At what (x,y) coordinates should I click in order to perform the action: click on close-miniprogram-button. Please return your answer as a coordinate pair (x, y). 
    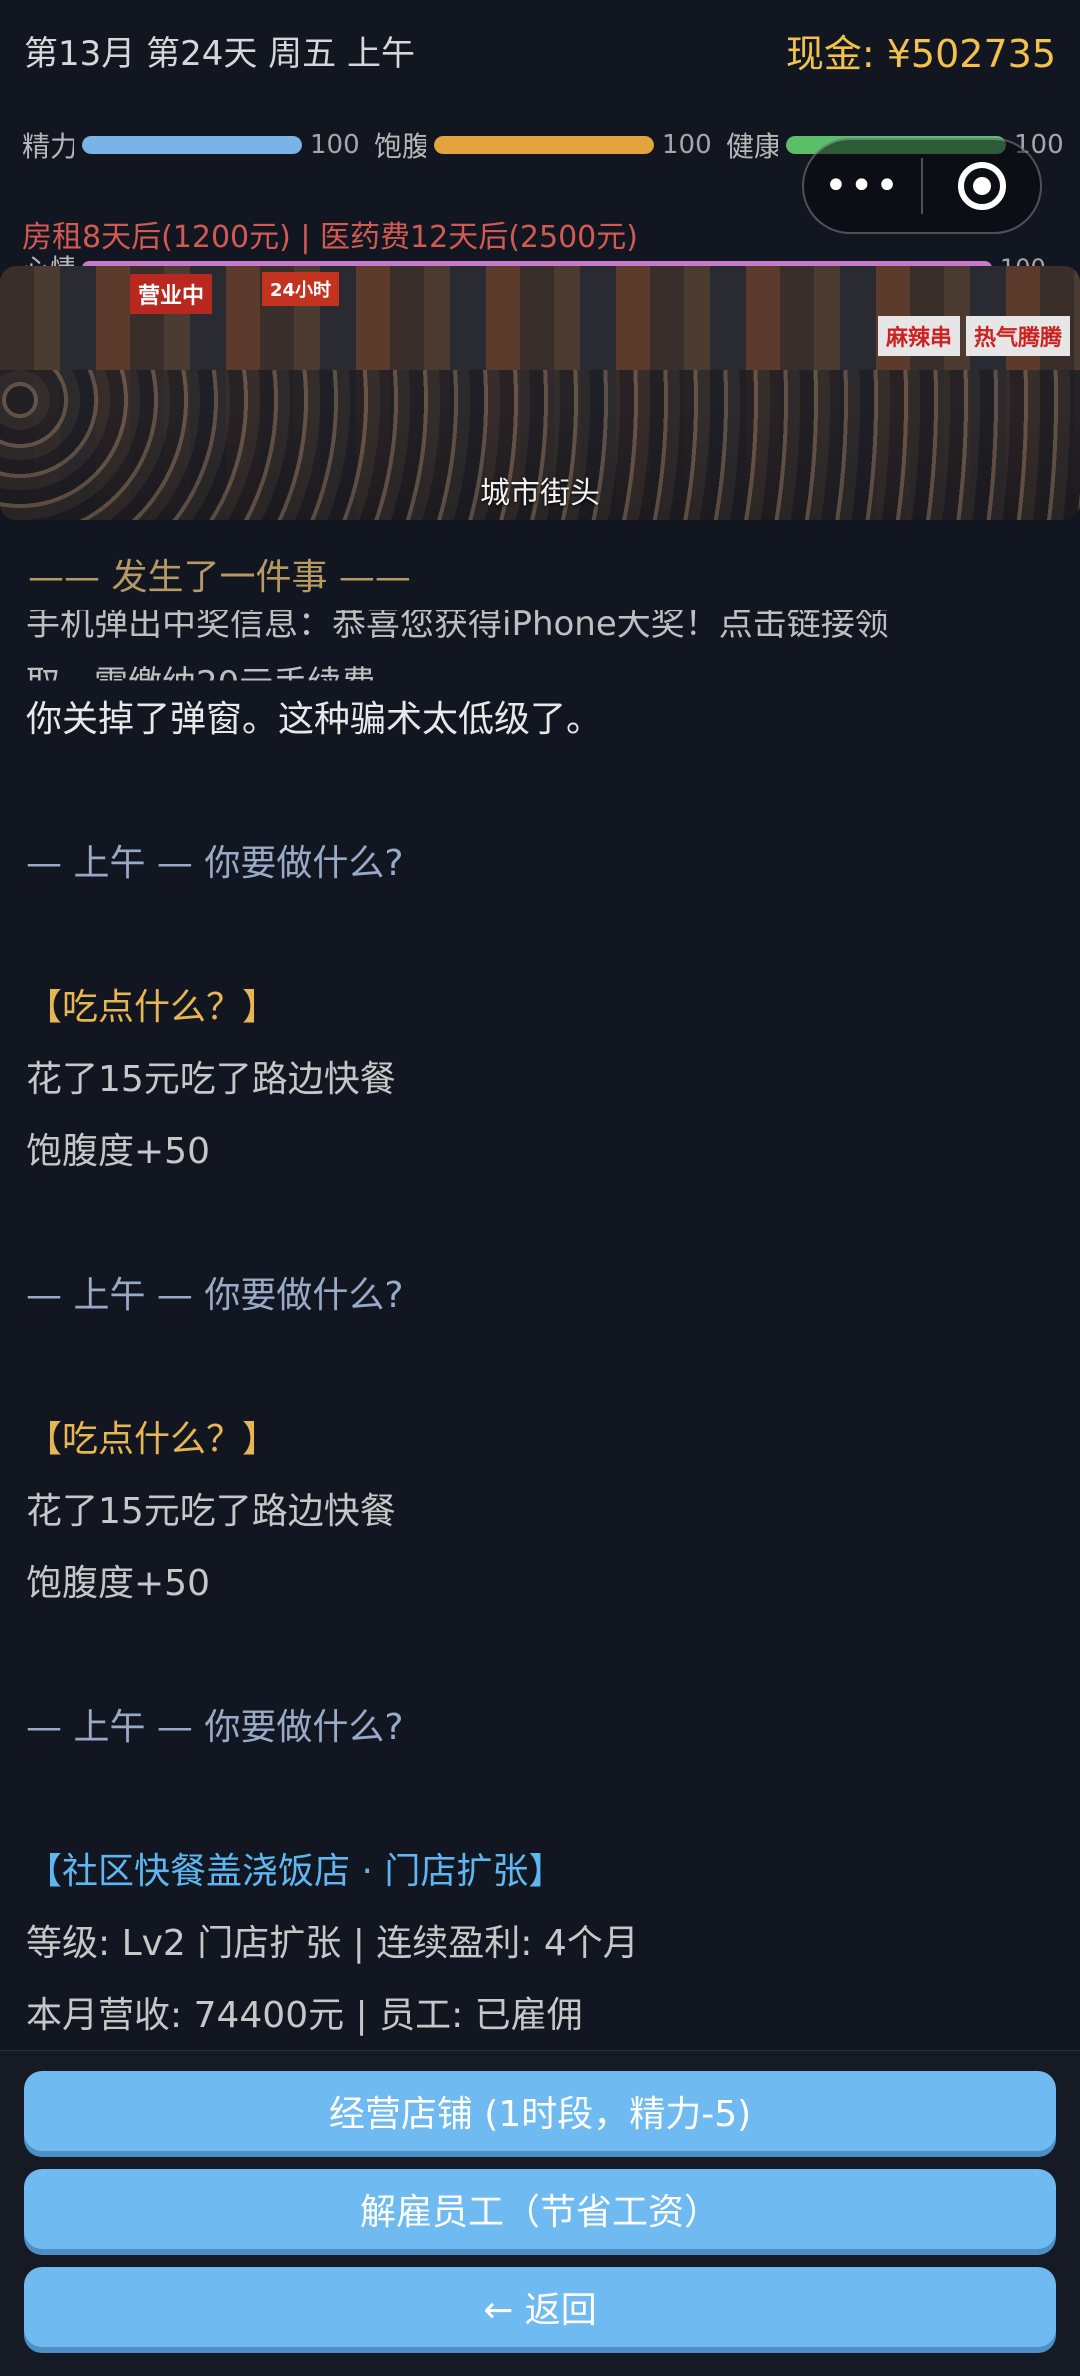
    Looking at the image, I should click on (981, 186).